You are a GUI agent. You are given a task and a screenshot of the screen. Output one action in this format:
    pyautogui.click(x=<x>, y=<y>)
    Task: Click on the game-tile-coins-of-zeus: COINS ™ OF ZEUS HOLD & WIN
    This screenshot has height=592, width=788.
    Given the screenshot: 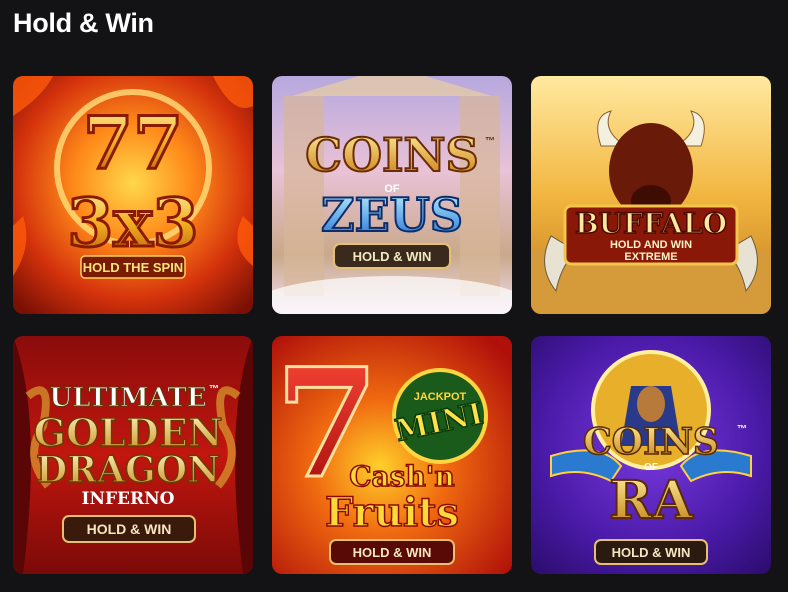 What is the action you would take?
    pyautogui.click(x=392, y=195)
    